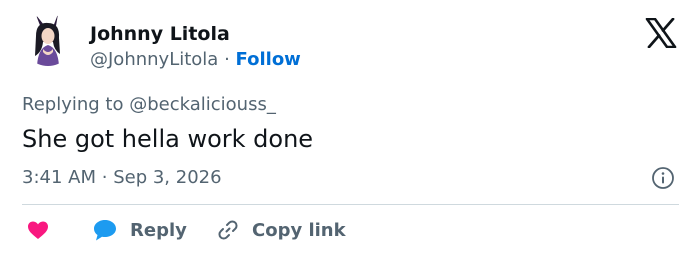  I want to click on heart-icon, so click(38, 230).